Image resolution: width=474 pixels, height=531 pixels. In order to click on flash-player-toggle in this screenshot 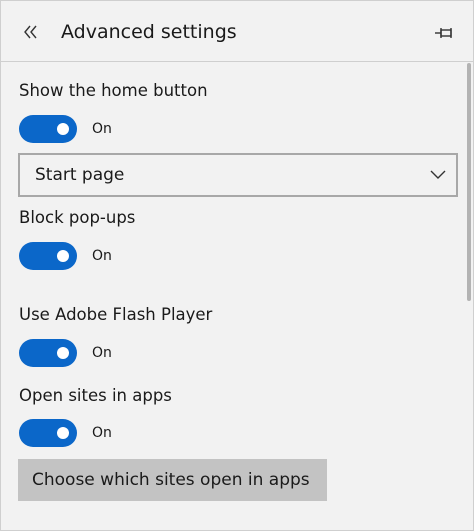, I will do `click(48, 353)`.